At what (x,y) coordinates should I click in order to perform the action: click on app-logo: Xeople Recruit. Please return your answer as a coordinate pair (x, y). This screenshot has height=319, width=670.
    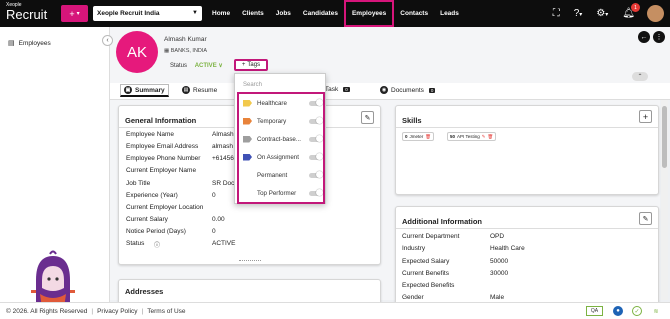
    Looking at the image, I should click on (26, 12).